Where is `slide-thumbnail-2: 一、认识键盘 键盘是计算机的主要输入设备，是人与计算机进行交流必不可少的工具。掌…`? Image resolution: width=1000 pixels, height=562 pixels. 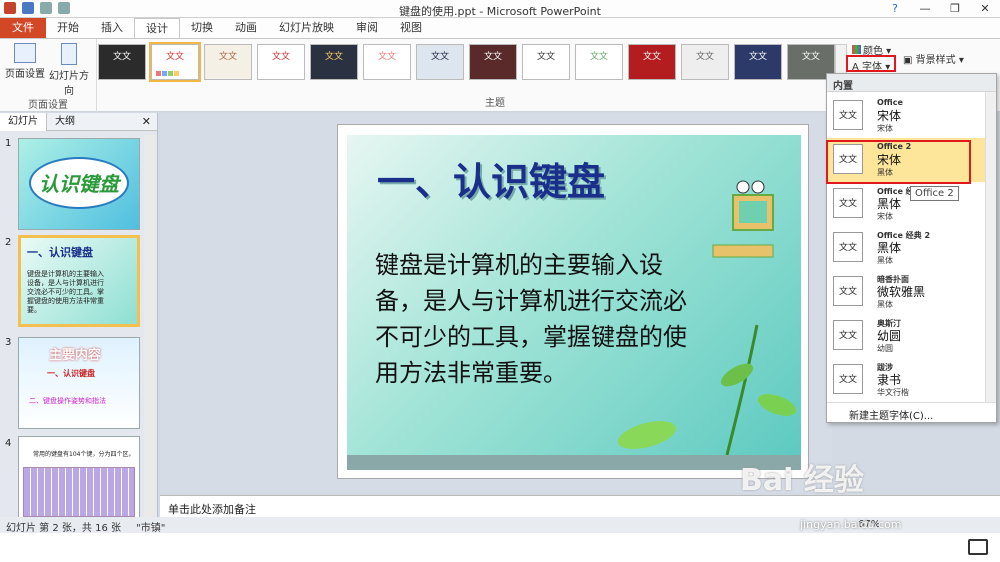 slide-thumbnail-2: 一、认识键盘 键盘是计算机的主要输入设备，是人与计算机进行交流必不可少的工具。掌… is located at coordinates (79, 281).